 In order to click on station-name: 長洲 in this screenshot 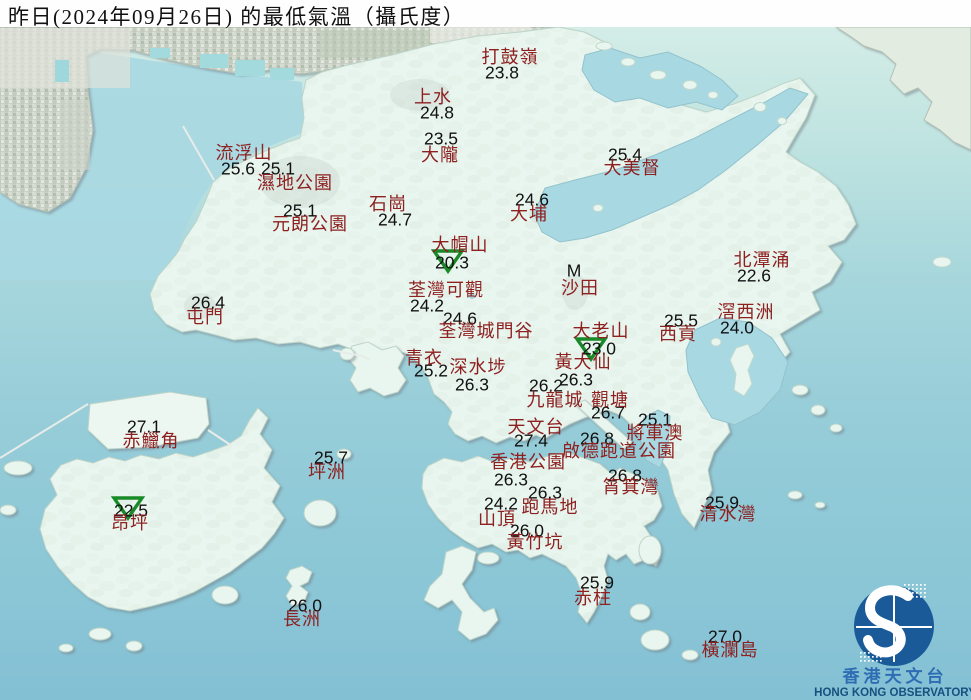, I will do `click(302, 619)`.